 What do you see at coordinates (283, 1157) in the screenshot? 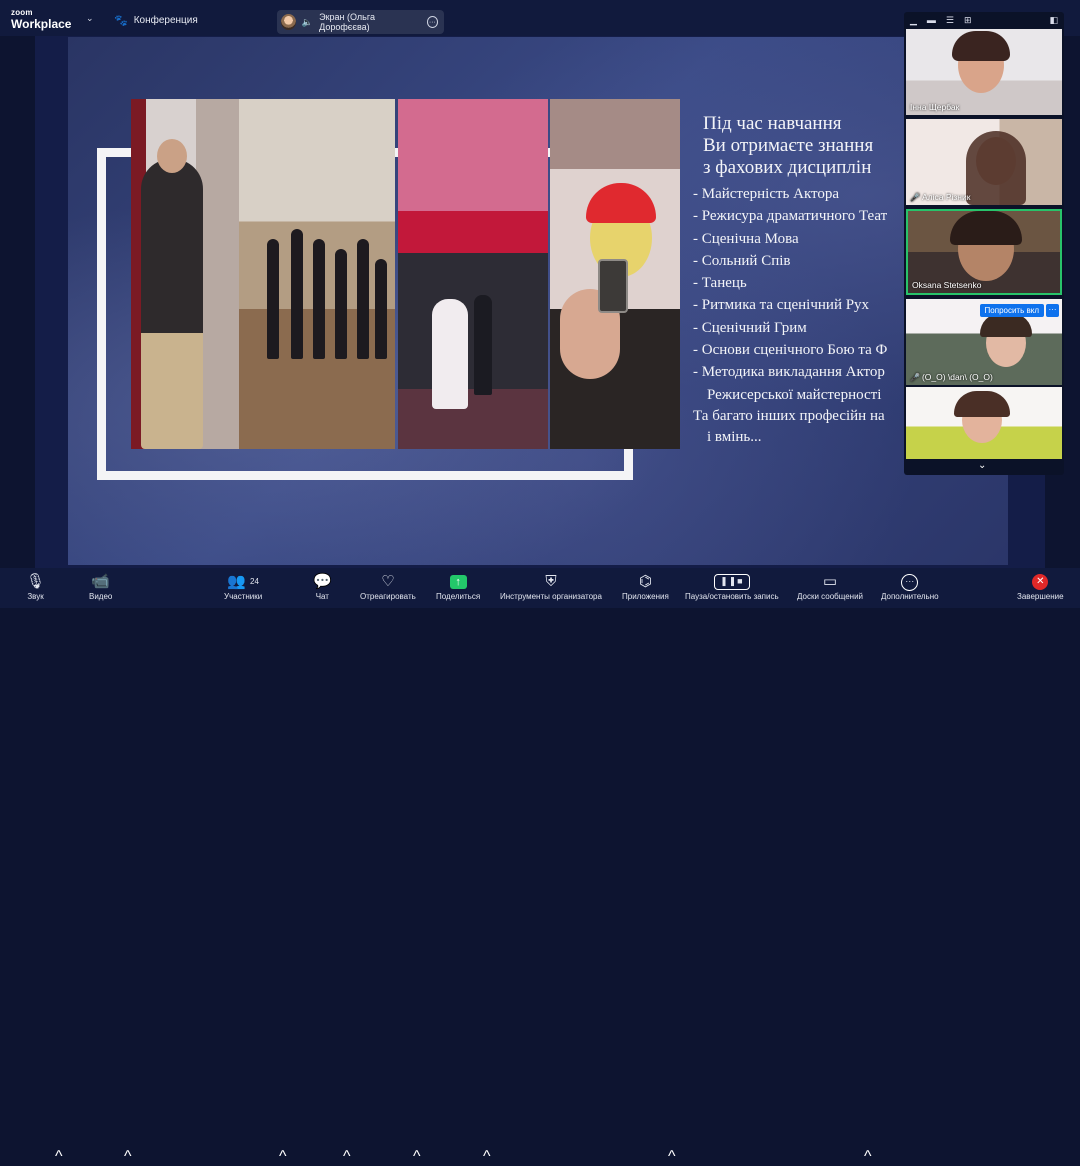
I see `participants-options-chevron: ^` at bounding box center [283, 1157].